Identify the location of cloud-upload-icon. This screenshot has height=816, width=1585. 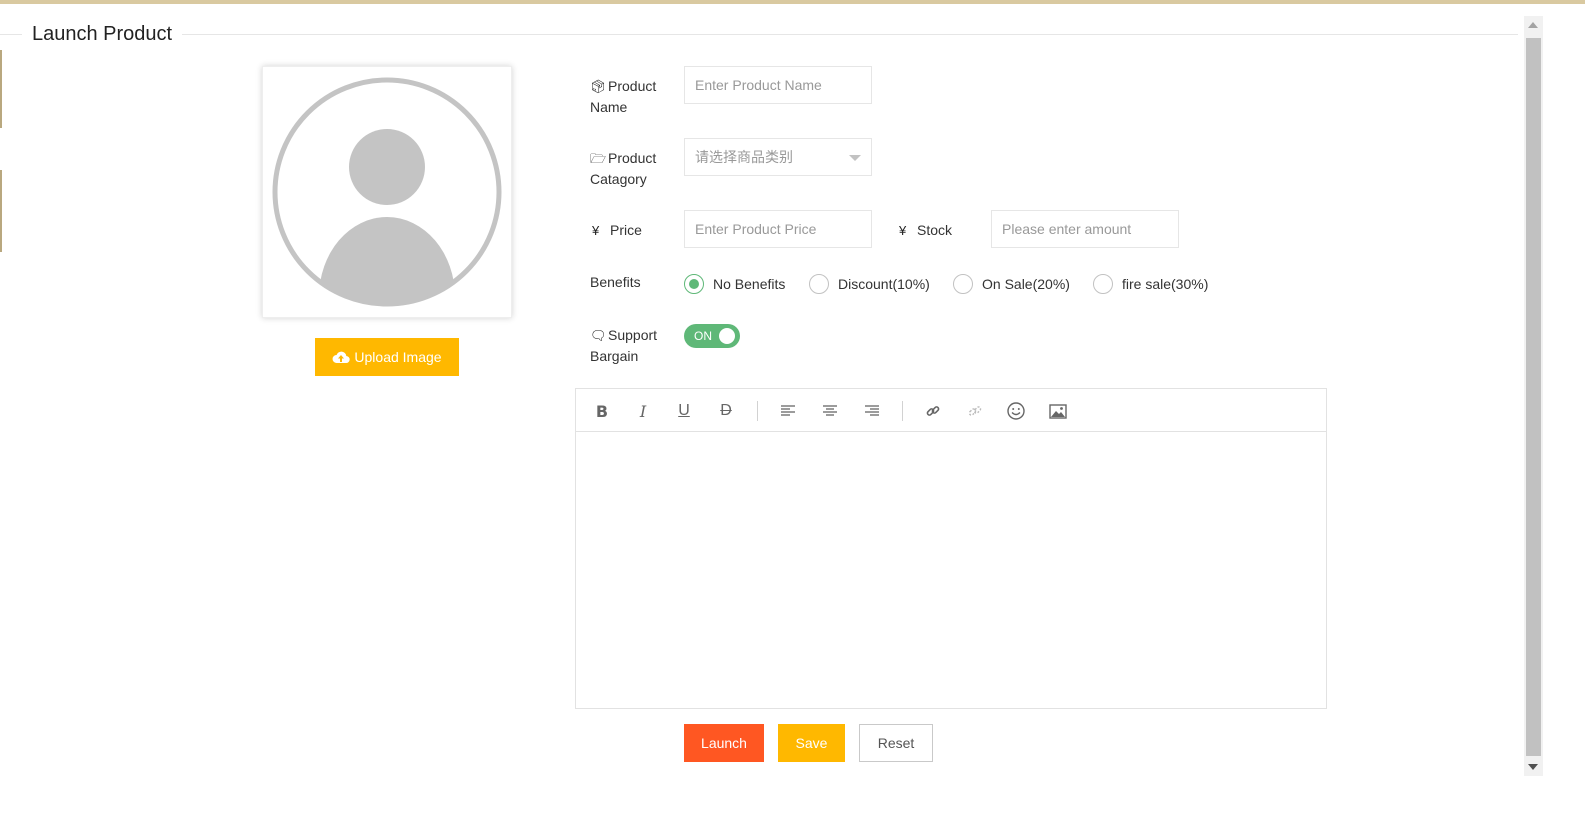
(341, 357).